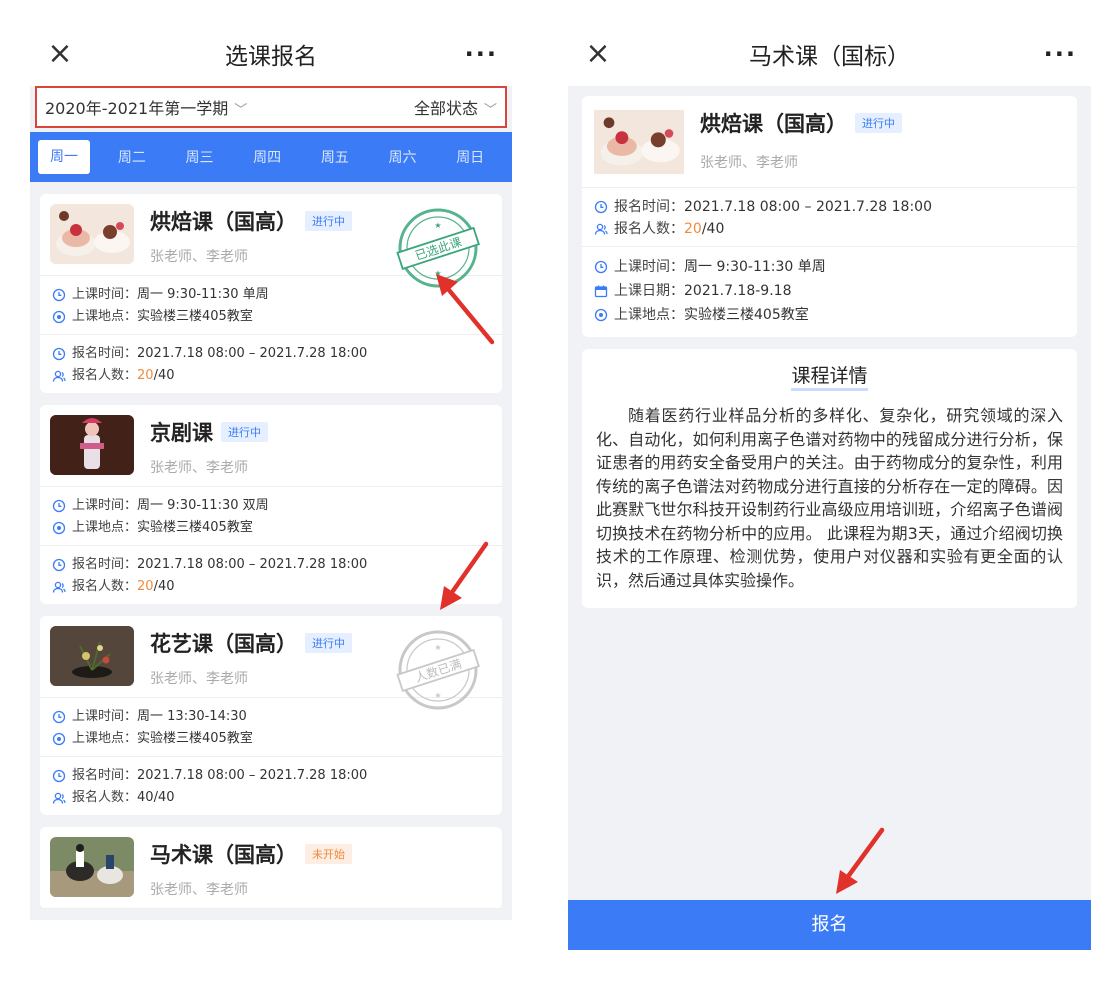 The width and height of the screenshot is (1112, 990). What do you see at coordinates (271, 776) in the screenshot?
I see `reg-time-row: 报名时间： 2021.7.18 08:00 – 2021.7.28 18:00` at bounding box center [271, 776].